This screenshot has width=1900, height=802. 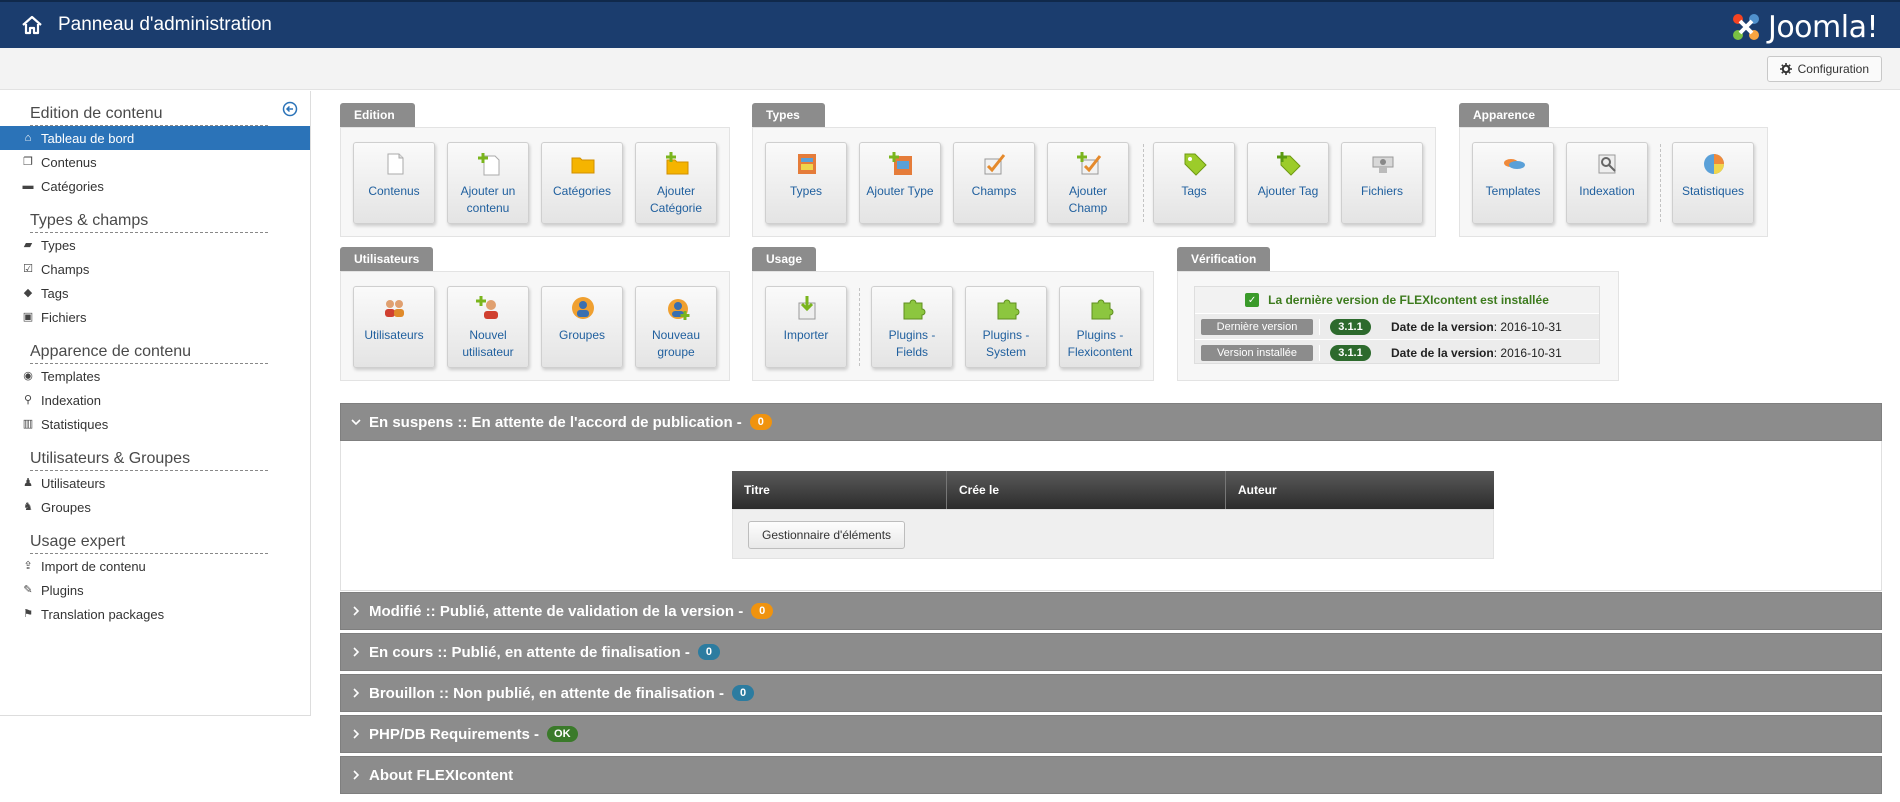 I want to click on panel-about: About FLEXIcontent, so click(x=1111, y=775).